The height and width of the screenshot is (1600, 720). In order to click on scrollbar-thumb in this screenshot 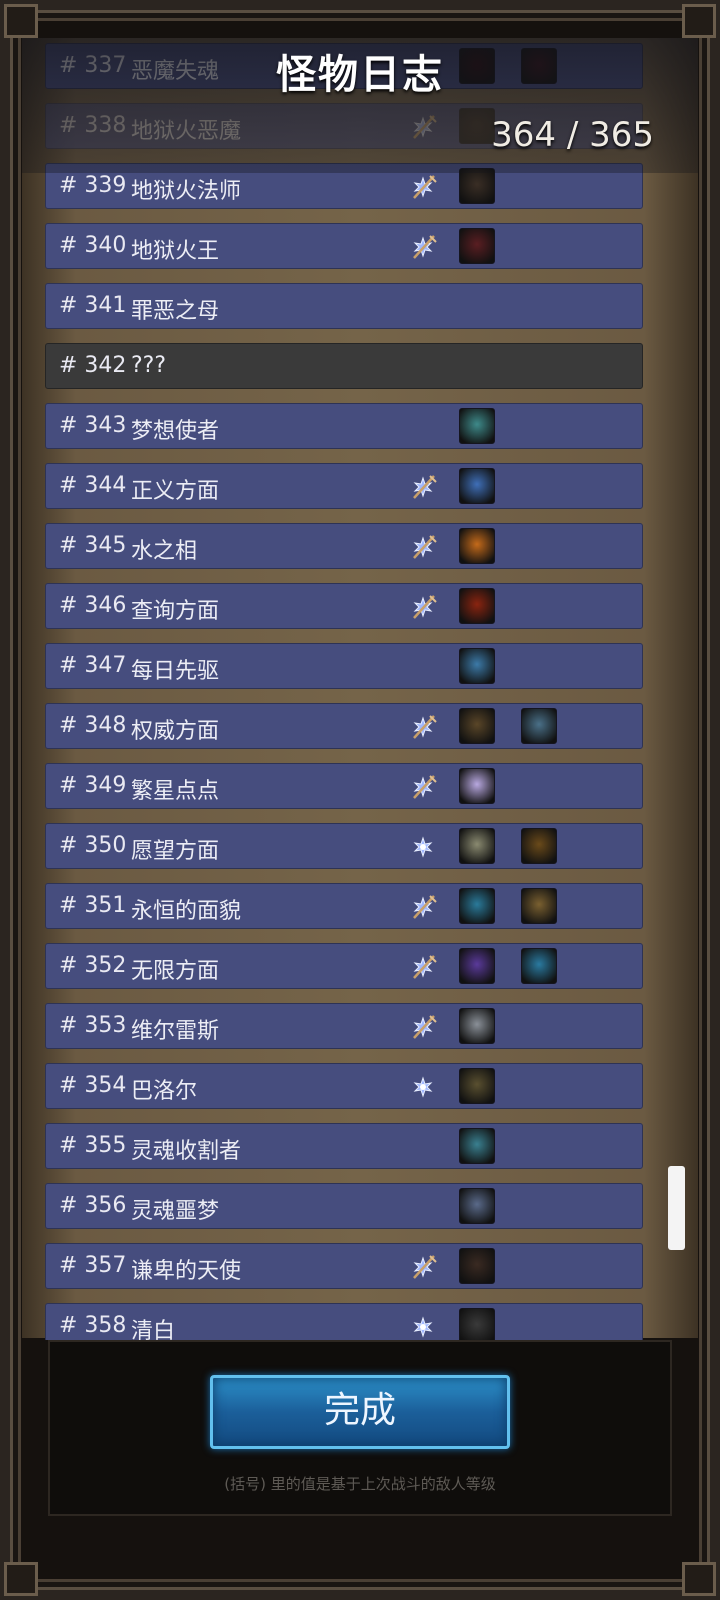, I will do `click(676, 1208)`.